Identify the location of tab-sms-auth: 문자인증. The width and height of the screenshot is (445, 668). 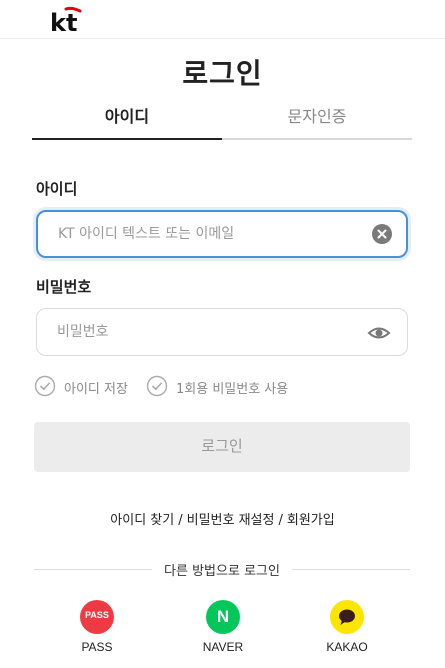
(317, 119).